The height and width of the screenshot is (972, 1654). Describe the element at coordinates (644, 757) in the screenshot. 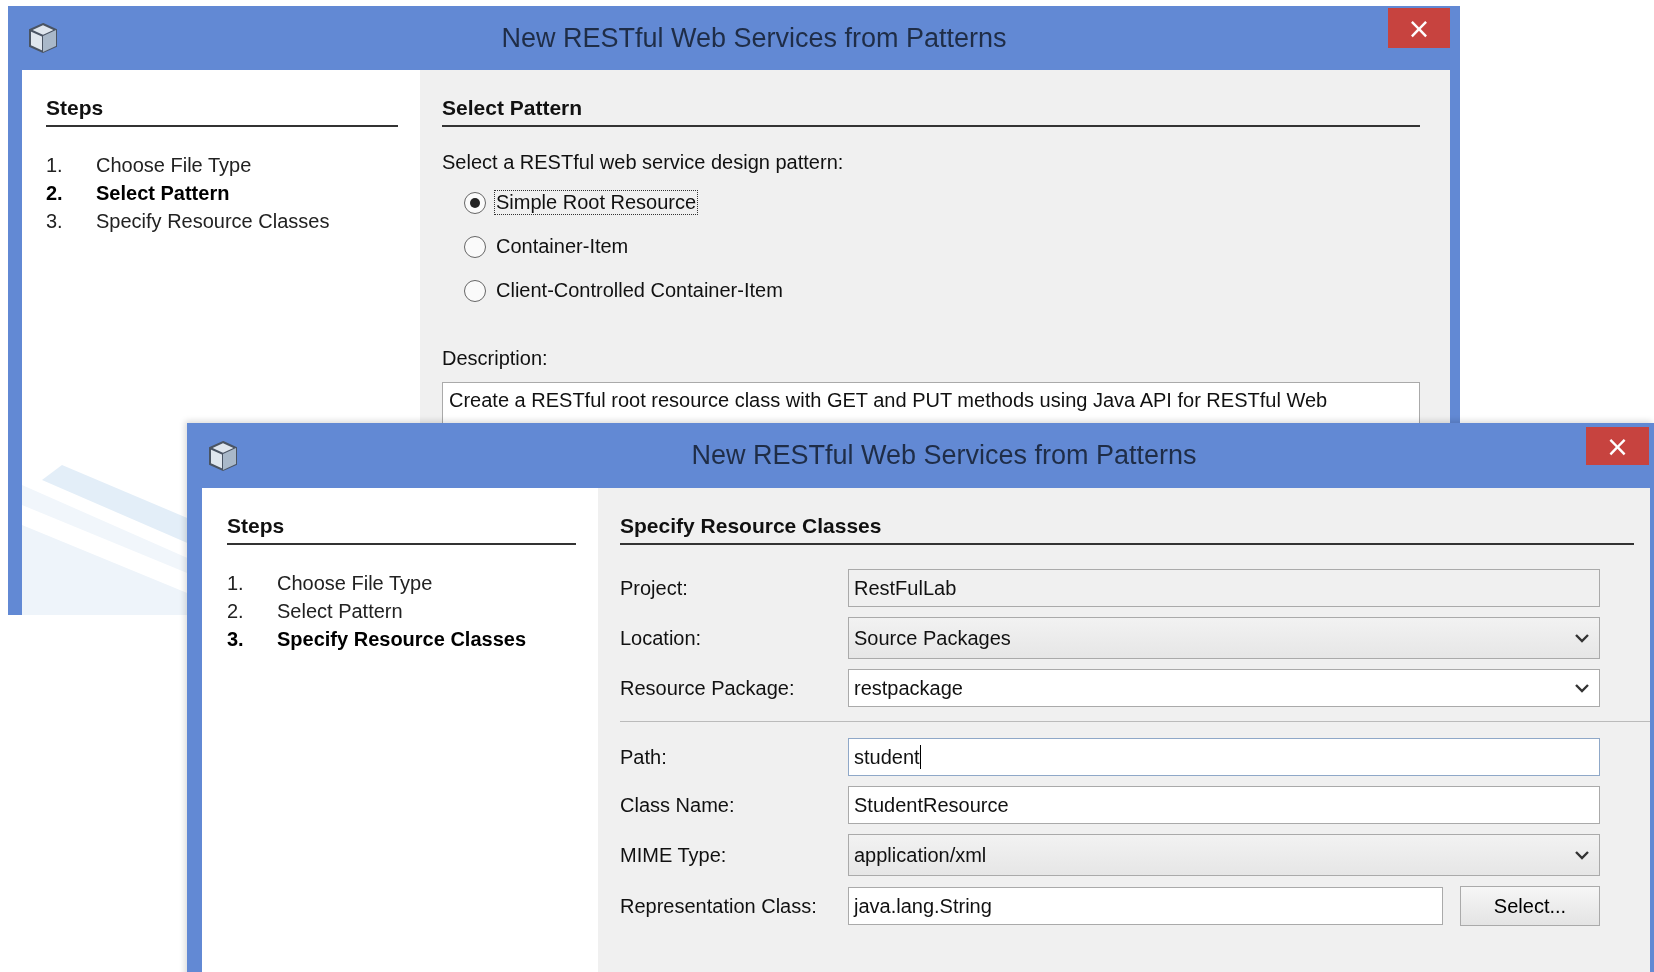

I see `field-label: Path:` at that location.